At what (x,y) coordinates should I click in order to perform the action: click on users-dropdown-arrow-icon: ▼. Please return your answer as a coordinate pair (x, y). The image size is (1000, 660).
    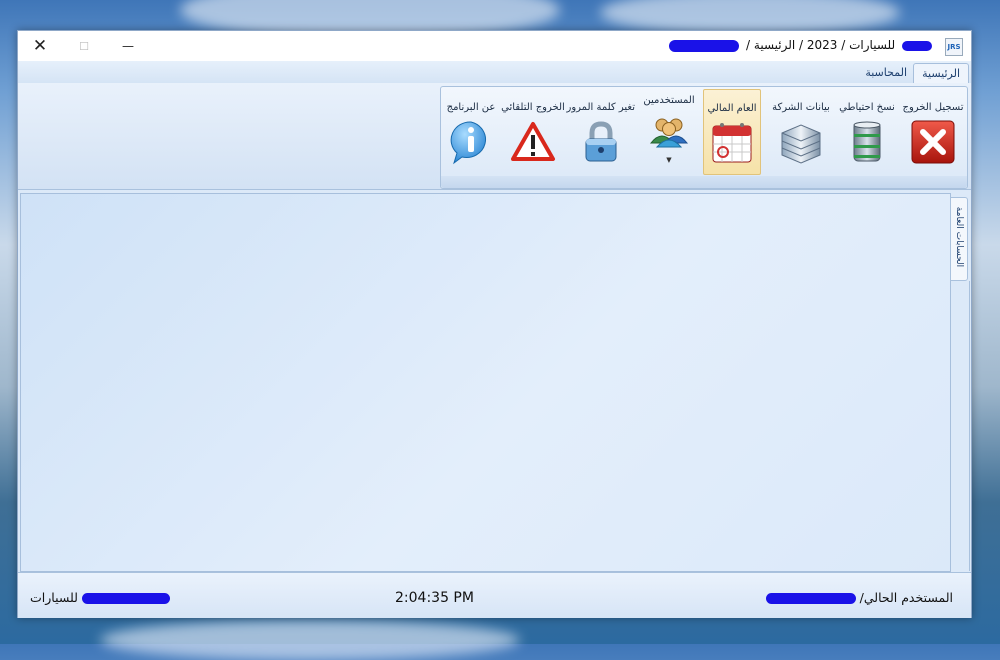
    Looking at the image, I should click on (669, 160).